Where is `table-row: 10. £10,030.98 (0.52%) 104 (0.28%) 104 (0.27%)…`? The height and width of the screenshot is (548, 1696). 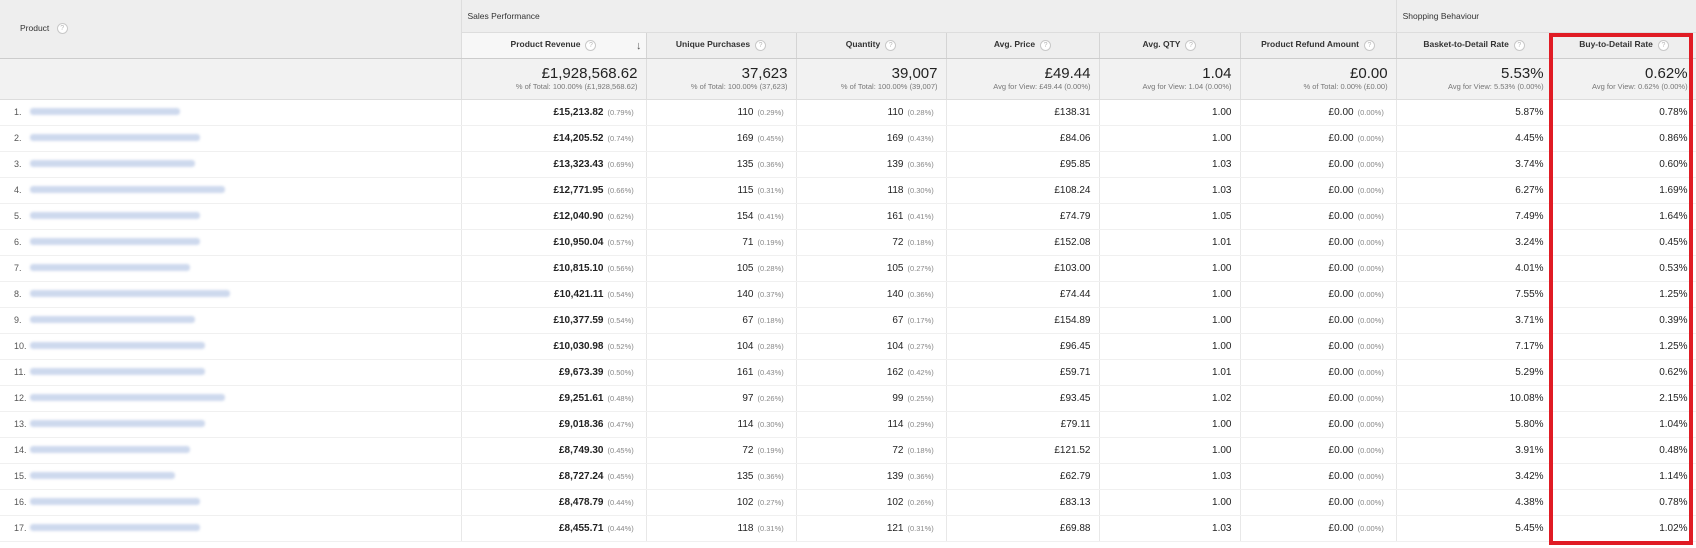 table-row: 10. £10,030.98 (0.52%) 104 (0.28%) 104 (0.27%)… is located at coordinates (848, 346).